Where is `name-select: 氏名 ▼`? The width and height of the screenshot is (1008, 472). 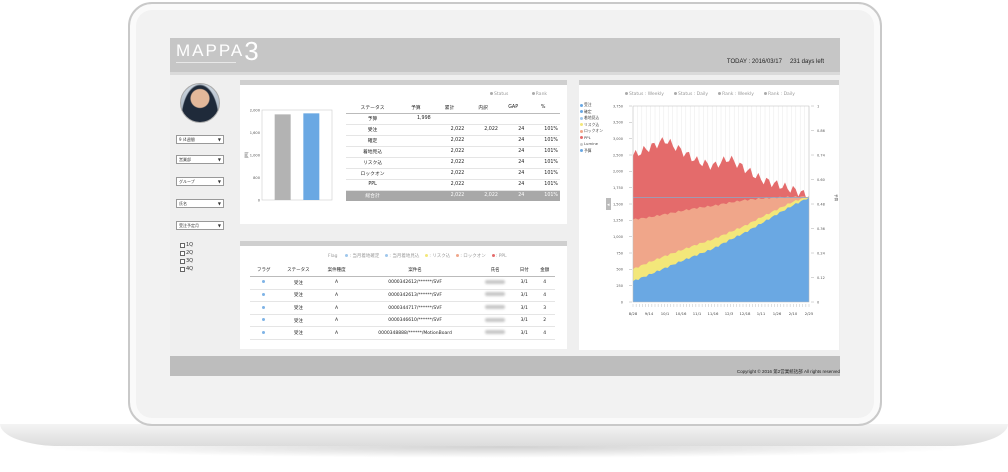 name-select: 氏名 ▼ is located at coordinates (200, 203).